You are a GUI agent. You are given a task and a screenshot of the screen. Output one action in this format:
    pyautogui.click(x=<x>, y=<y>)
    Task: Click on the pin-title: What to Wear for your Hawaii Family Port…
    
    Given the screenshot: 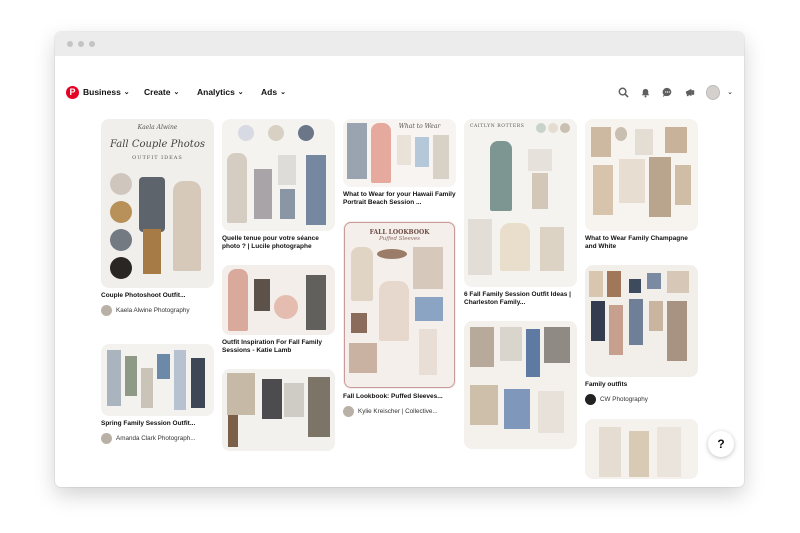 What is the action you would take?
    pyautogui.click(x=399, y=199)
    